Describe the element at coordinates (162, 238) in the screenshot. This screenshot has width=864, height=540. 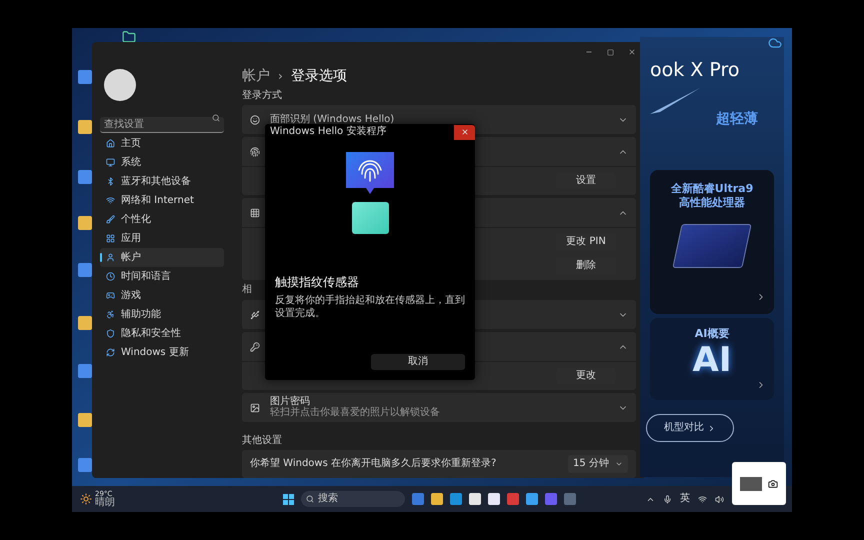
I see `sidebar-item: 应用` at that location.